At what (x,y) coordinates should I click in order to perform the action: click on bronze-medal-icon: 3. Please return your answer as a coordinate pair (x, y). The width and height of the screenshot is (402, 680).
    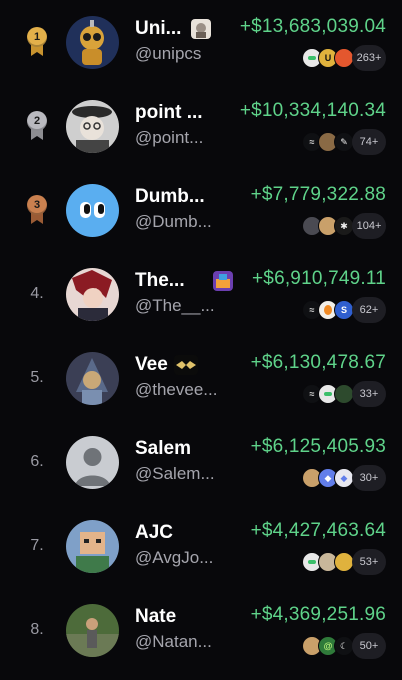
    Looking at the image, I should click on (37, 210).